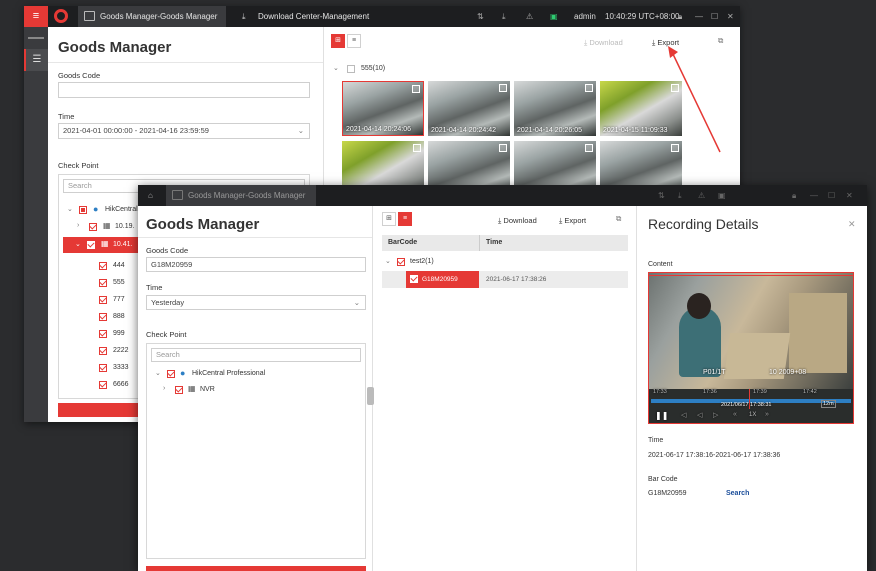  Describe the element at coordinates (119, 282) in the screenshot. I see `tree-leaf: 555` at that location.